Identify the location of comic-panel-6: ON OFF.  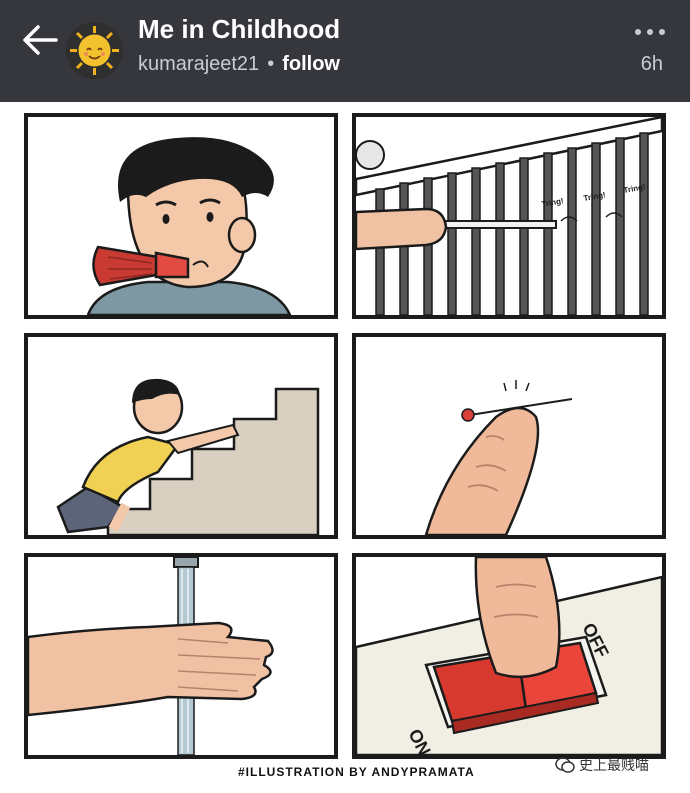
(509, 656).